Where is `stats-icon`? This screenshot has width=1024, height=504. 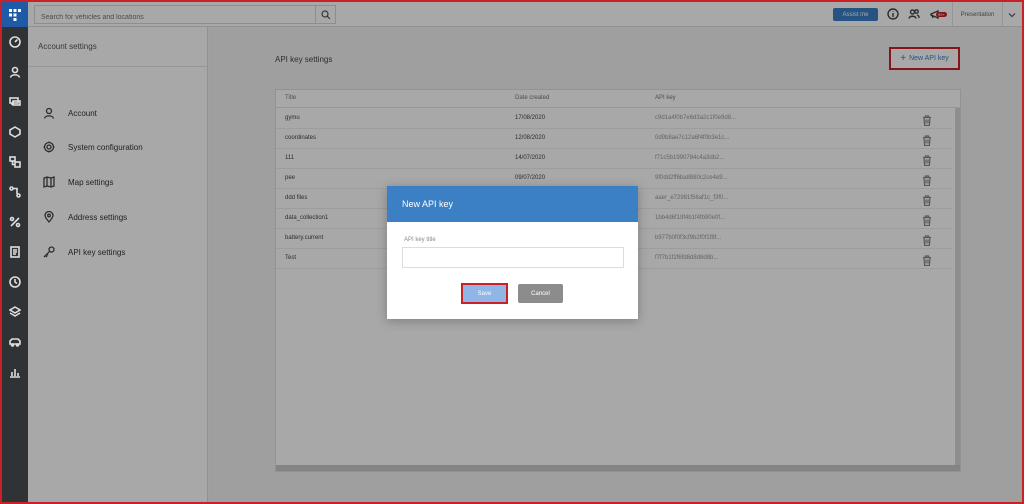
stats-icon is located at coordinates (15, 372).